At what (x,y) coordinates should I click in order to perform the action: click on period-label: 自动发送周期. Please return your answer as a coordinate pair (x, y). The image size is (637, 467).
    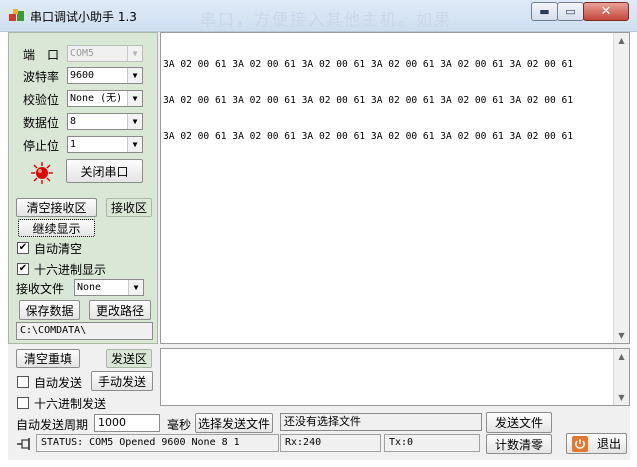
    Looking at the image, I should click on (52, 425).